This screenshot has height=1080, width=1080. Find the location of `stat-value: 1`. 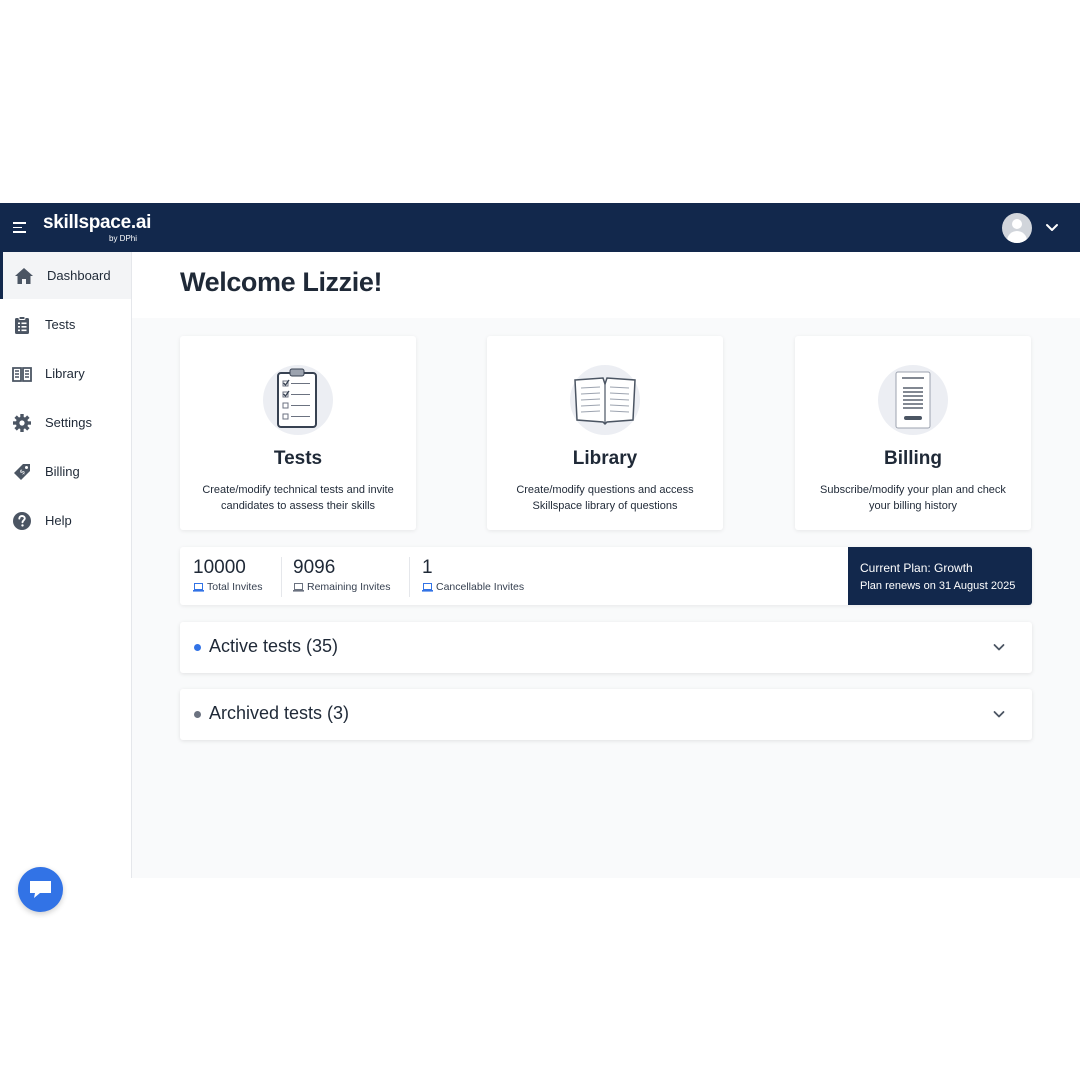

stat-value: 1 is located at coordinates (427, 567).